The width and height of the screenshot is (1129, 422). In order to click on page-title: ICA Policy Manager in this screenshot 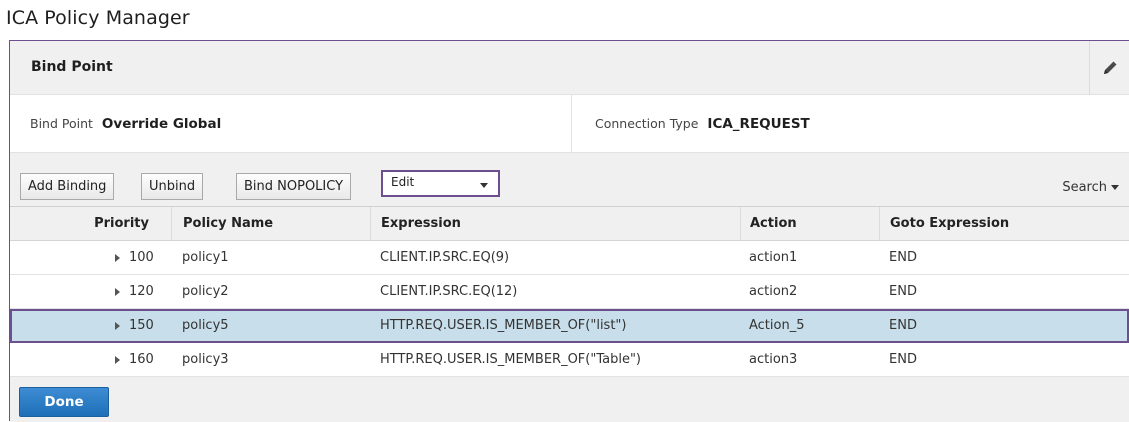, I will do `click(98, 18)`.